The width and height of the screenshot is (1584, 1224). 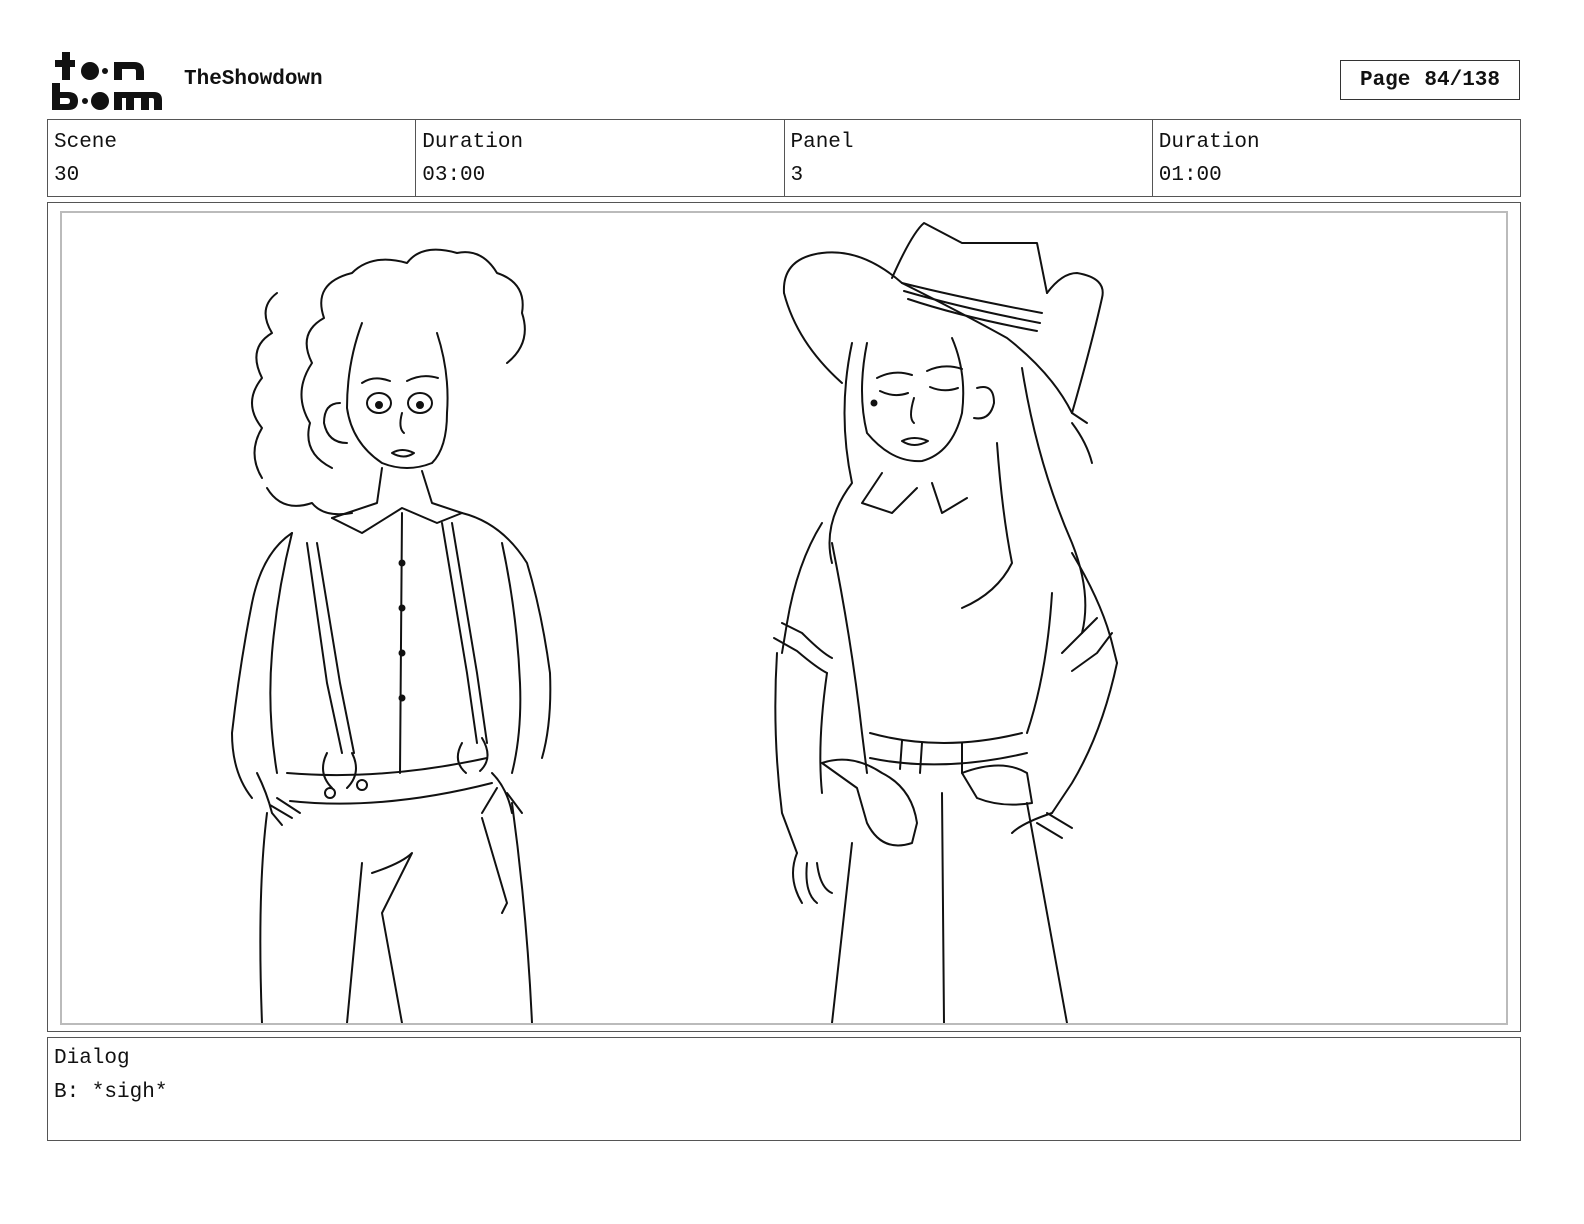 I want to click on panel-label: Panel, so click(x=822, y=142).